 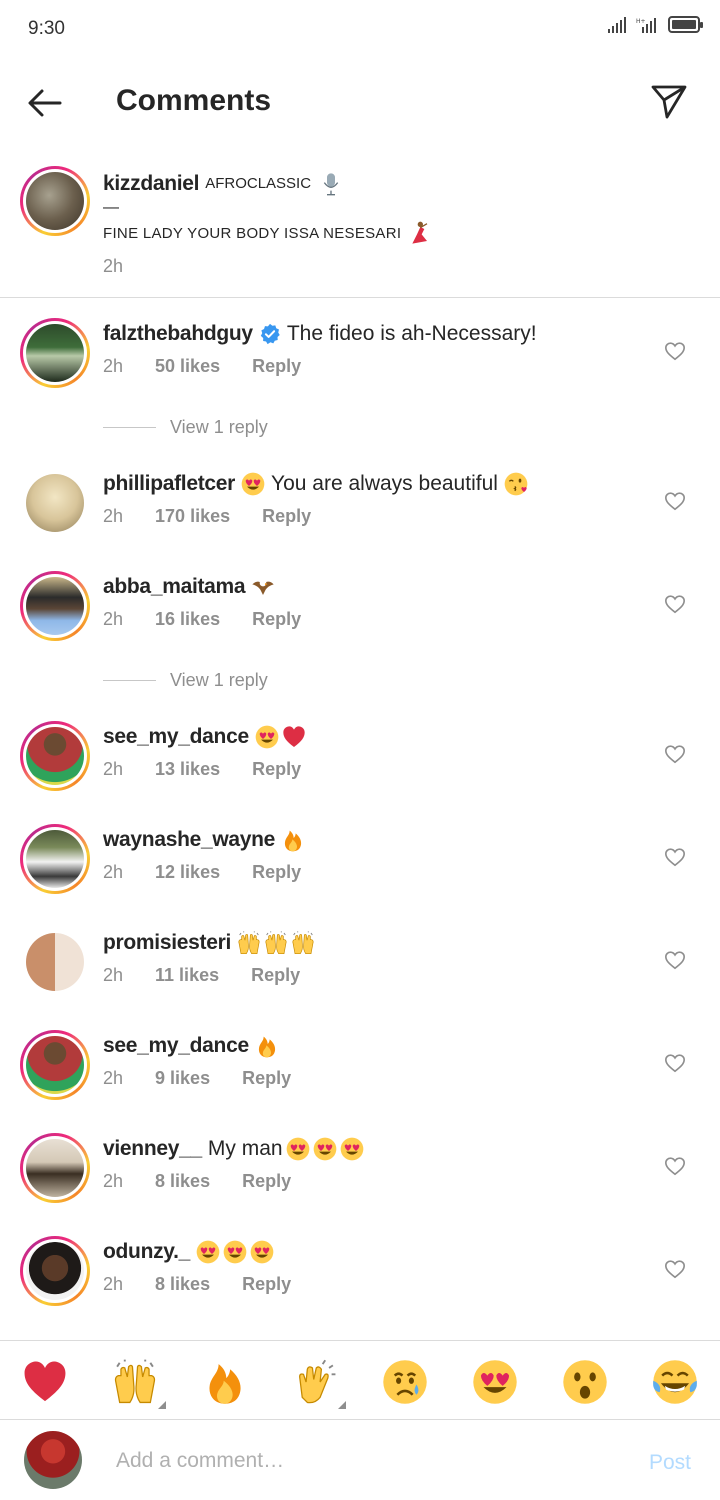 I want to click on comment-text: My man, so click(x=245, y=1148).